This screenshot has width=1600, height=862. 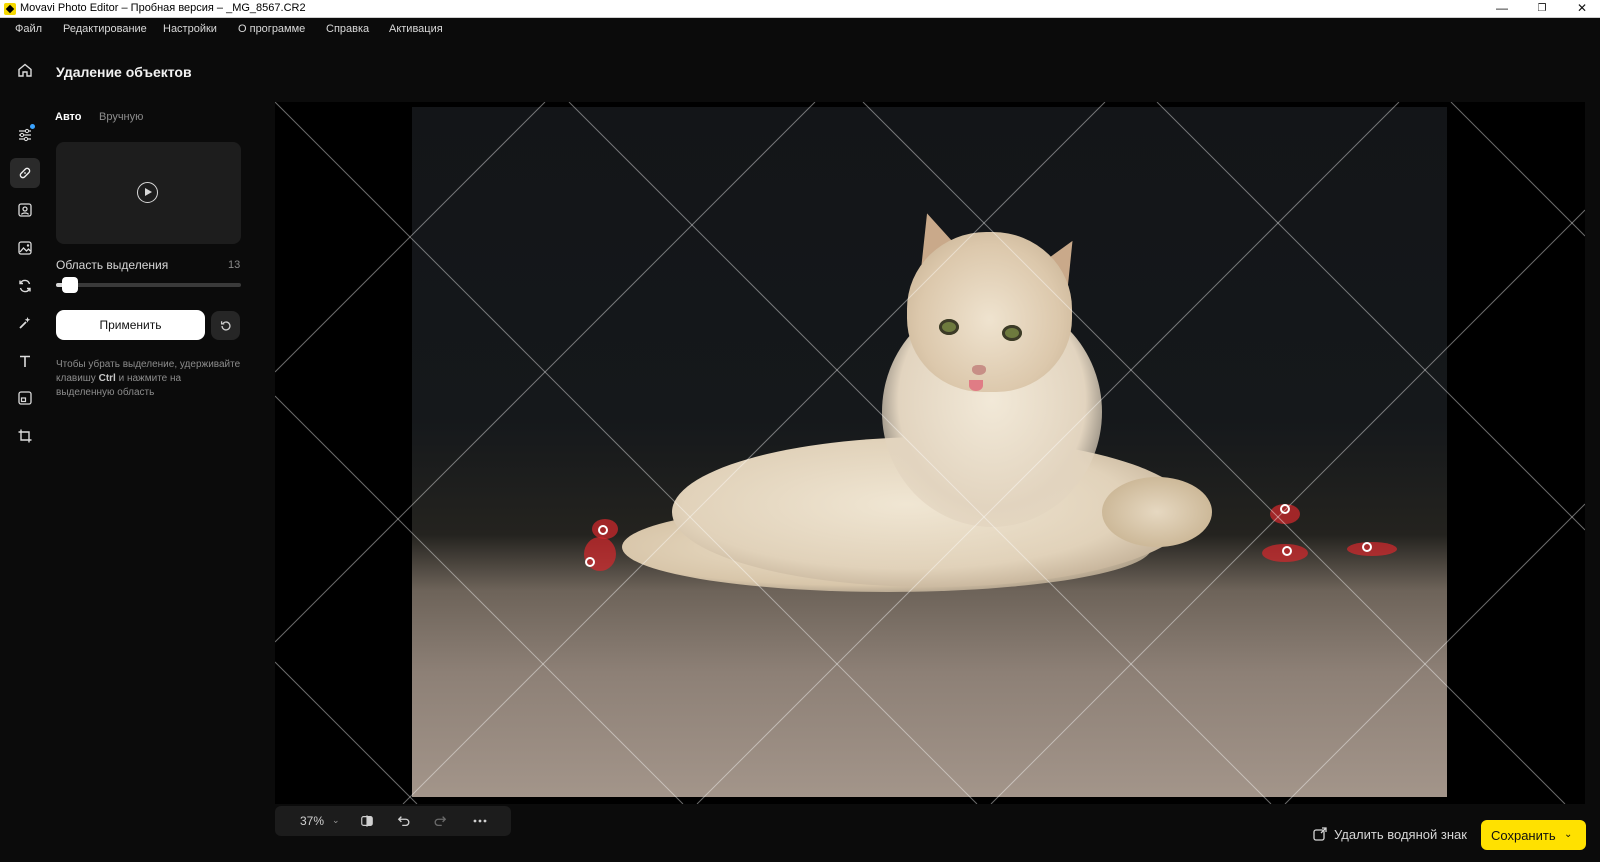 I want to click on minimize-button: —, so click(x=1502, y=9).